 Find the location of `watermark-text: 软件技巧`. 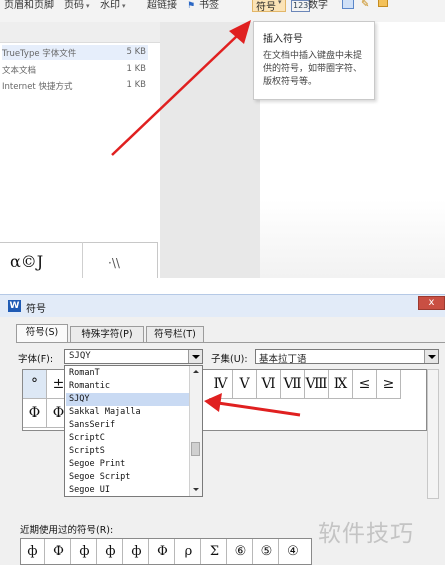

watermark-text: 软件技巧 is located at coordinates (366, 534).